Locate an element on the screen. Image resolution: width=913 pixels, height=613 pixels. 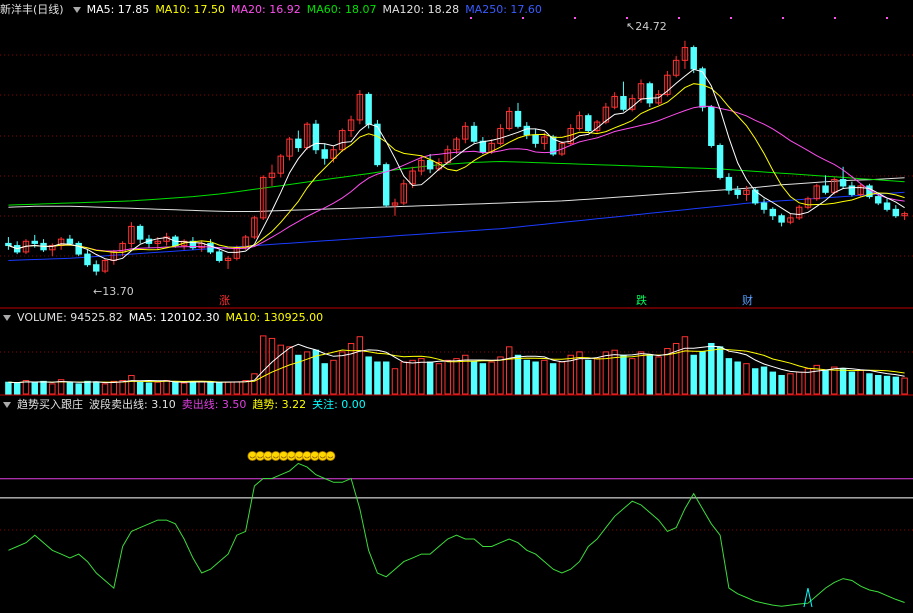
ma120-line is located at coordinates (456, 194).